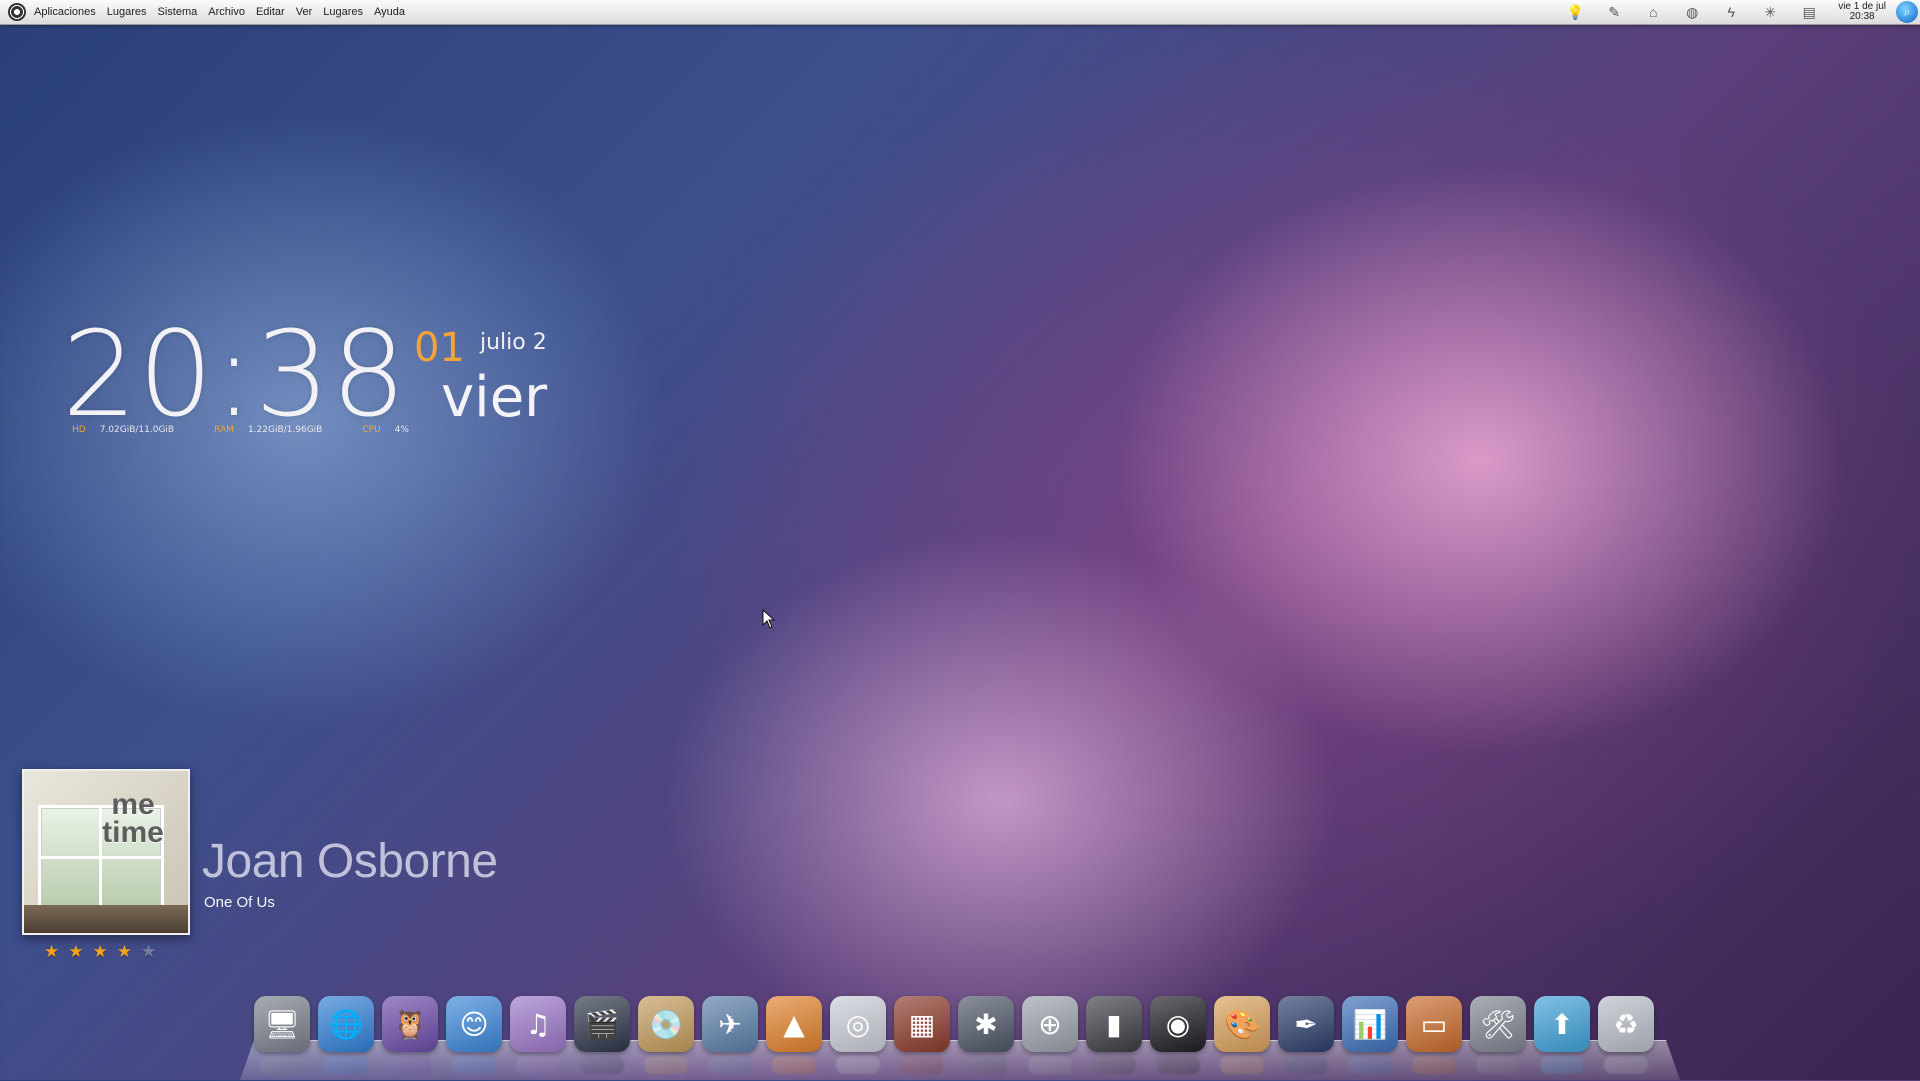 This screenshot has width=1920, height=1081. What do you see at coordinates (79, 430) in the screenshot?
I see `stat-hd-label: HD` at bounding box center [79, 430].